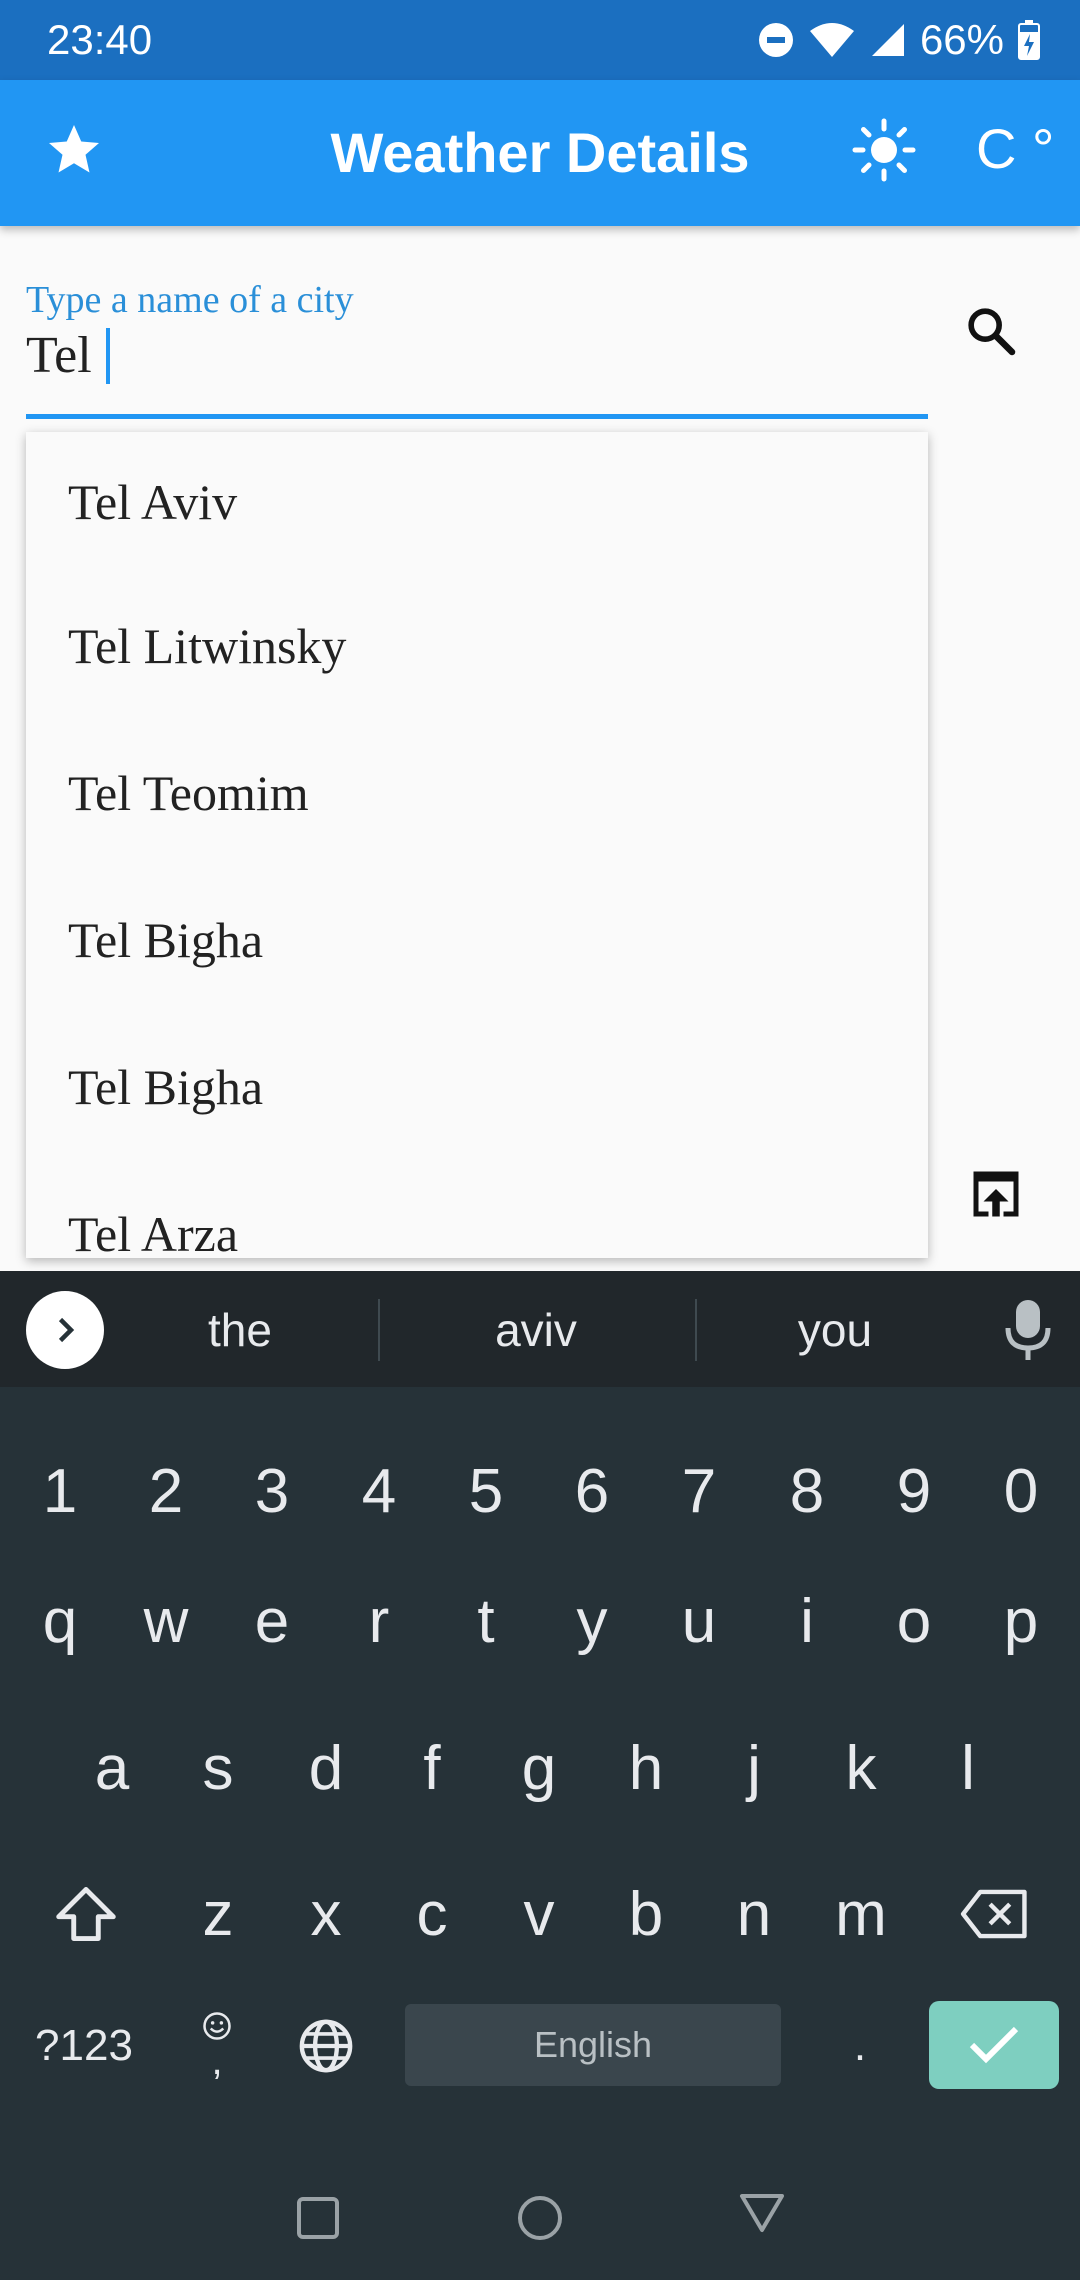  Describe the element at coordinates (807, 1491) in the screenshot. I see `key-8: 8` at that location.